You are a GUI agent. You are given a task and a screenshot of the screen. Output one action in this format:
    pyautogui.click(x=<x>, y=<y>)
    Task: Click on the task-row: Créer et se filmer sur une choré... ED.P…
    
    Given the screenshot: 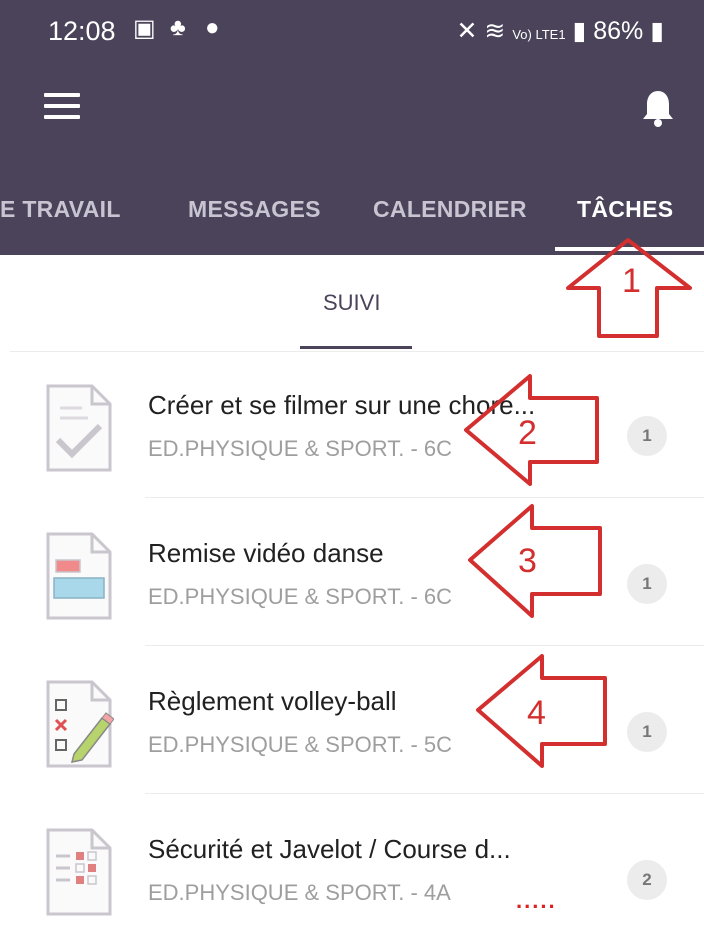 What is the action you would take?
    pyautogui.click(x=352, y=440)
    